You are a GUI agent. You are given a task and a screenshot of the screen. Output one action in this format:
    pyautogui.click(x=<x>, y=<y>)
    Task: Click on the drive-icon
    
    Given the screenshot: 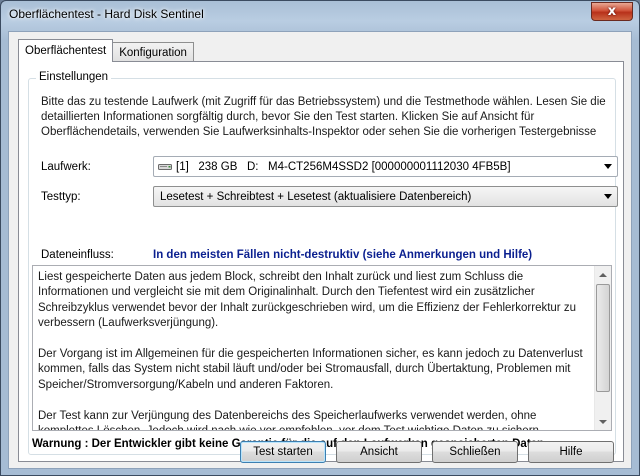 What is the action you would take?
    pyautogui.click(x=165, y=167)
    